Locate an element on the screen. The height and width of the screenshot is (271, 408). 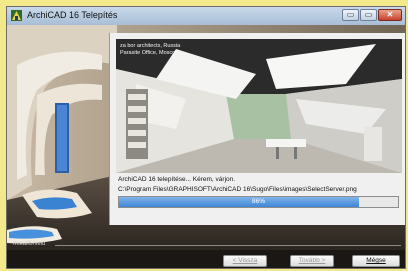
installshield-brand-row: InstallShield is located at coordinates (206, 246).